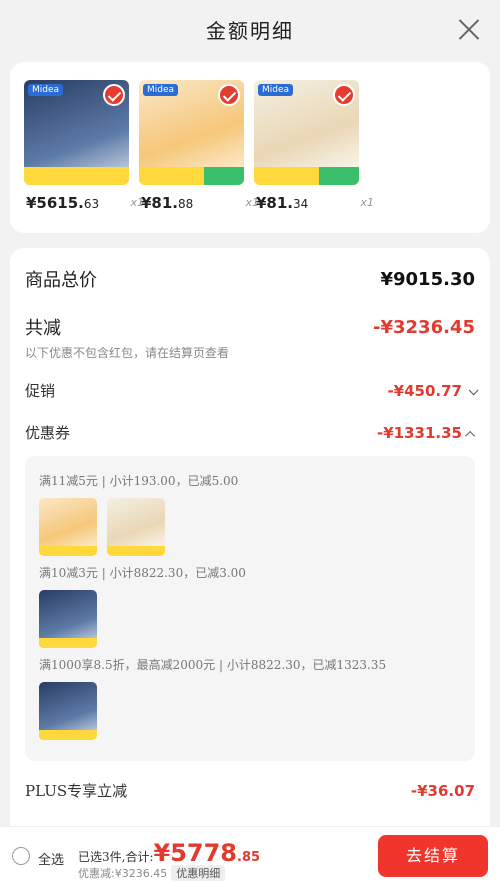  What do you see at coordinates (433, 856) in the screenshot?
I see `checkout-button: 去结算` at bounding box center [433, 856].